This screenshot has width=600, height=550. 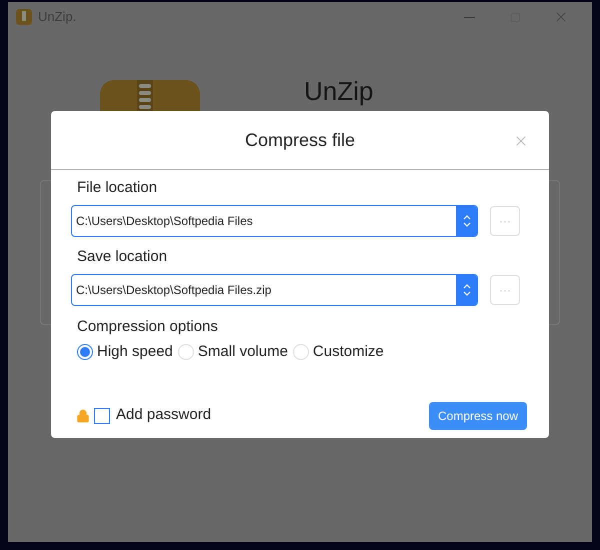 I want to click on zipper-icon, so click(x=24, y=17).